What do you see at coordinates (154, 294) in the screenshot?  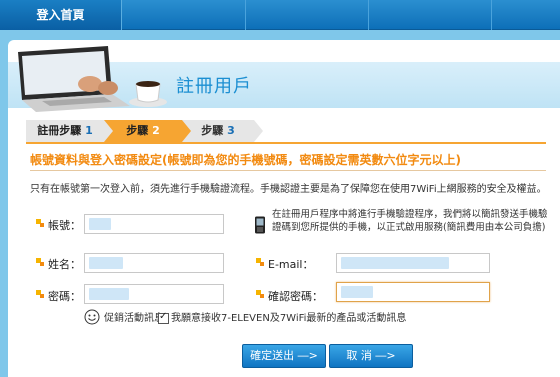 I see `password-input` at bounding box center [154, 294].